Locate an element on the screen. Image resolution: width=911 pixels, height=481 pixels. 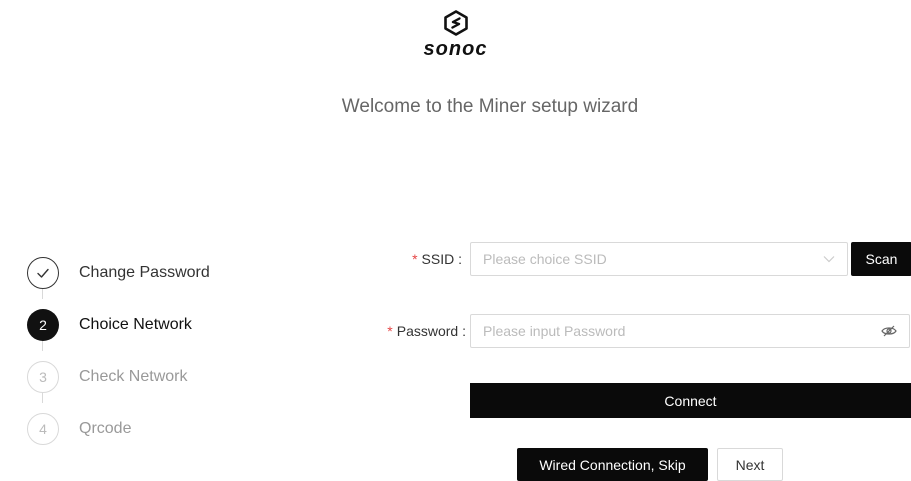
brand-name: sonoc is located at coordinates (455, 49).